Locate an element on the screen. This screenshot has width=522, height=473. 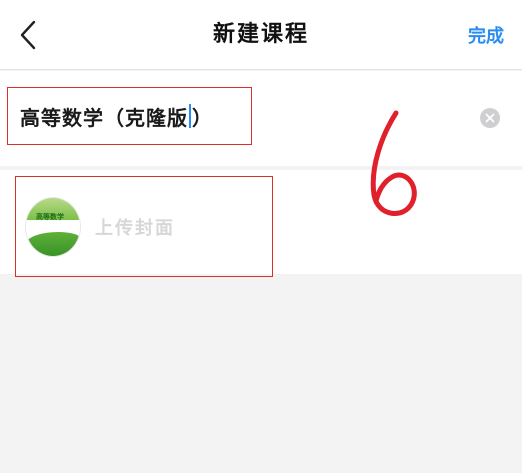
course-name-input: 高等数学（克隆版） is located at coordinates (129, 116).